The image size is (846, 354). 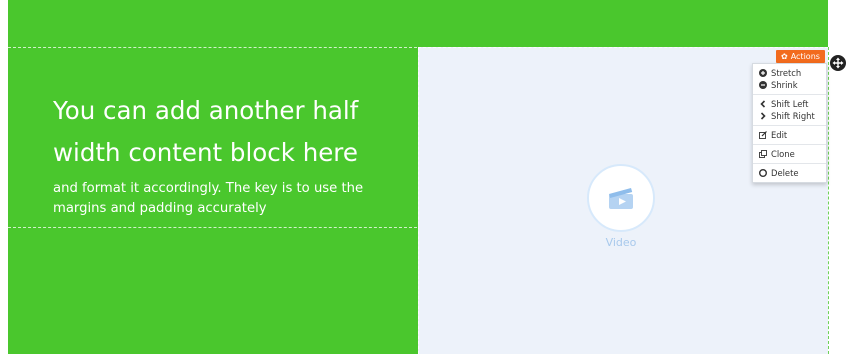 What do you see at coordinates (805, 56) in the screenshot?
I see `actions-button-label: Actions` at bounding box center [805, 56].